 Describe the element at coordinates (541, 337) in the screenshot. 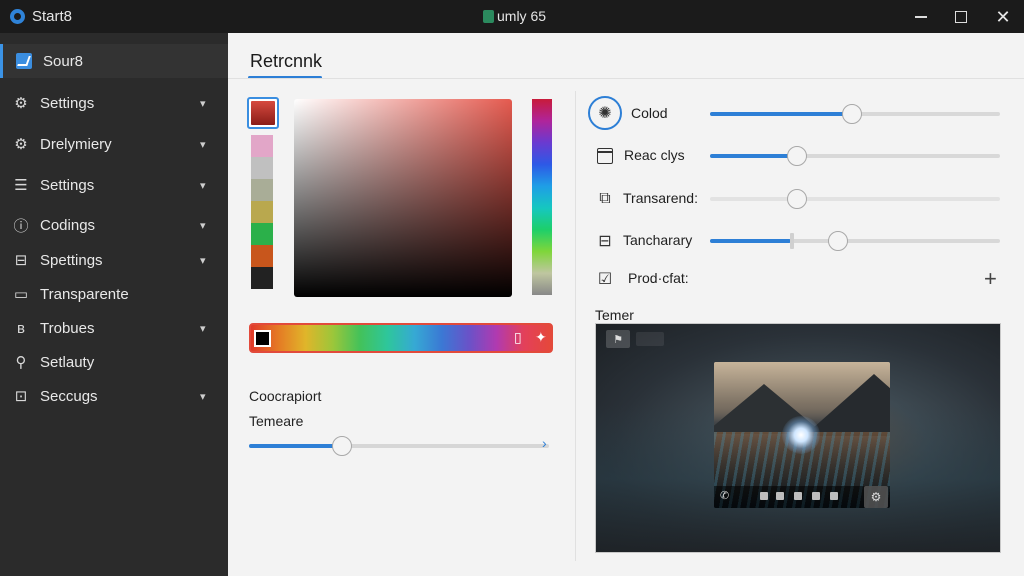

I see `sparkle-icon: ✦` at that location.